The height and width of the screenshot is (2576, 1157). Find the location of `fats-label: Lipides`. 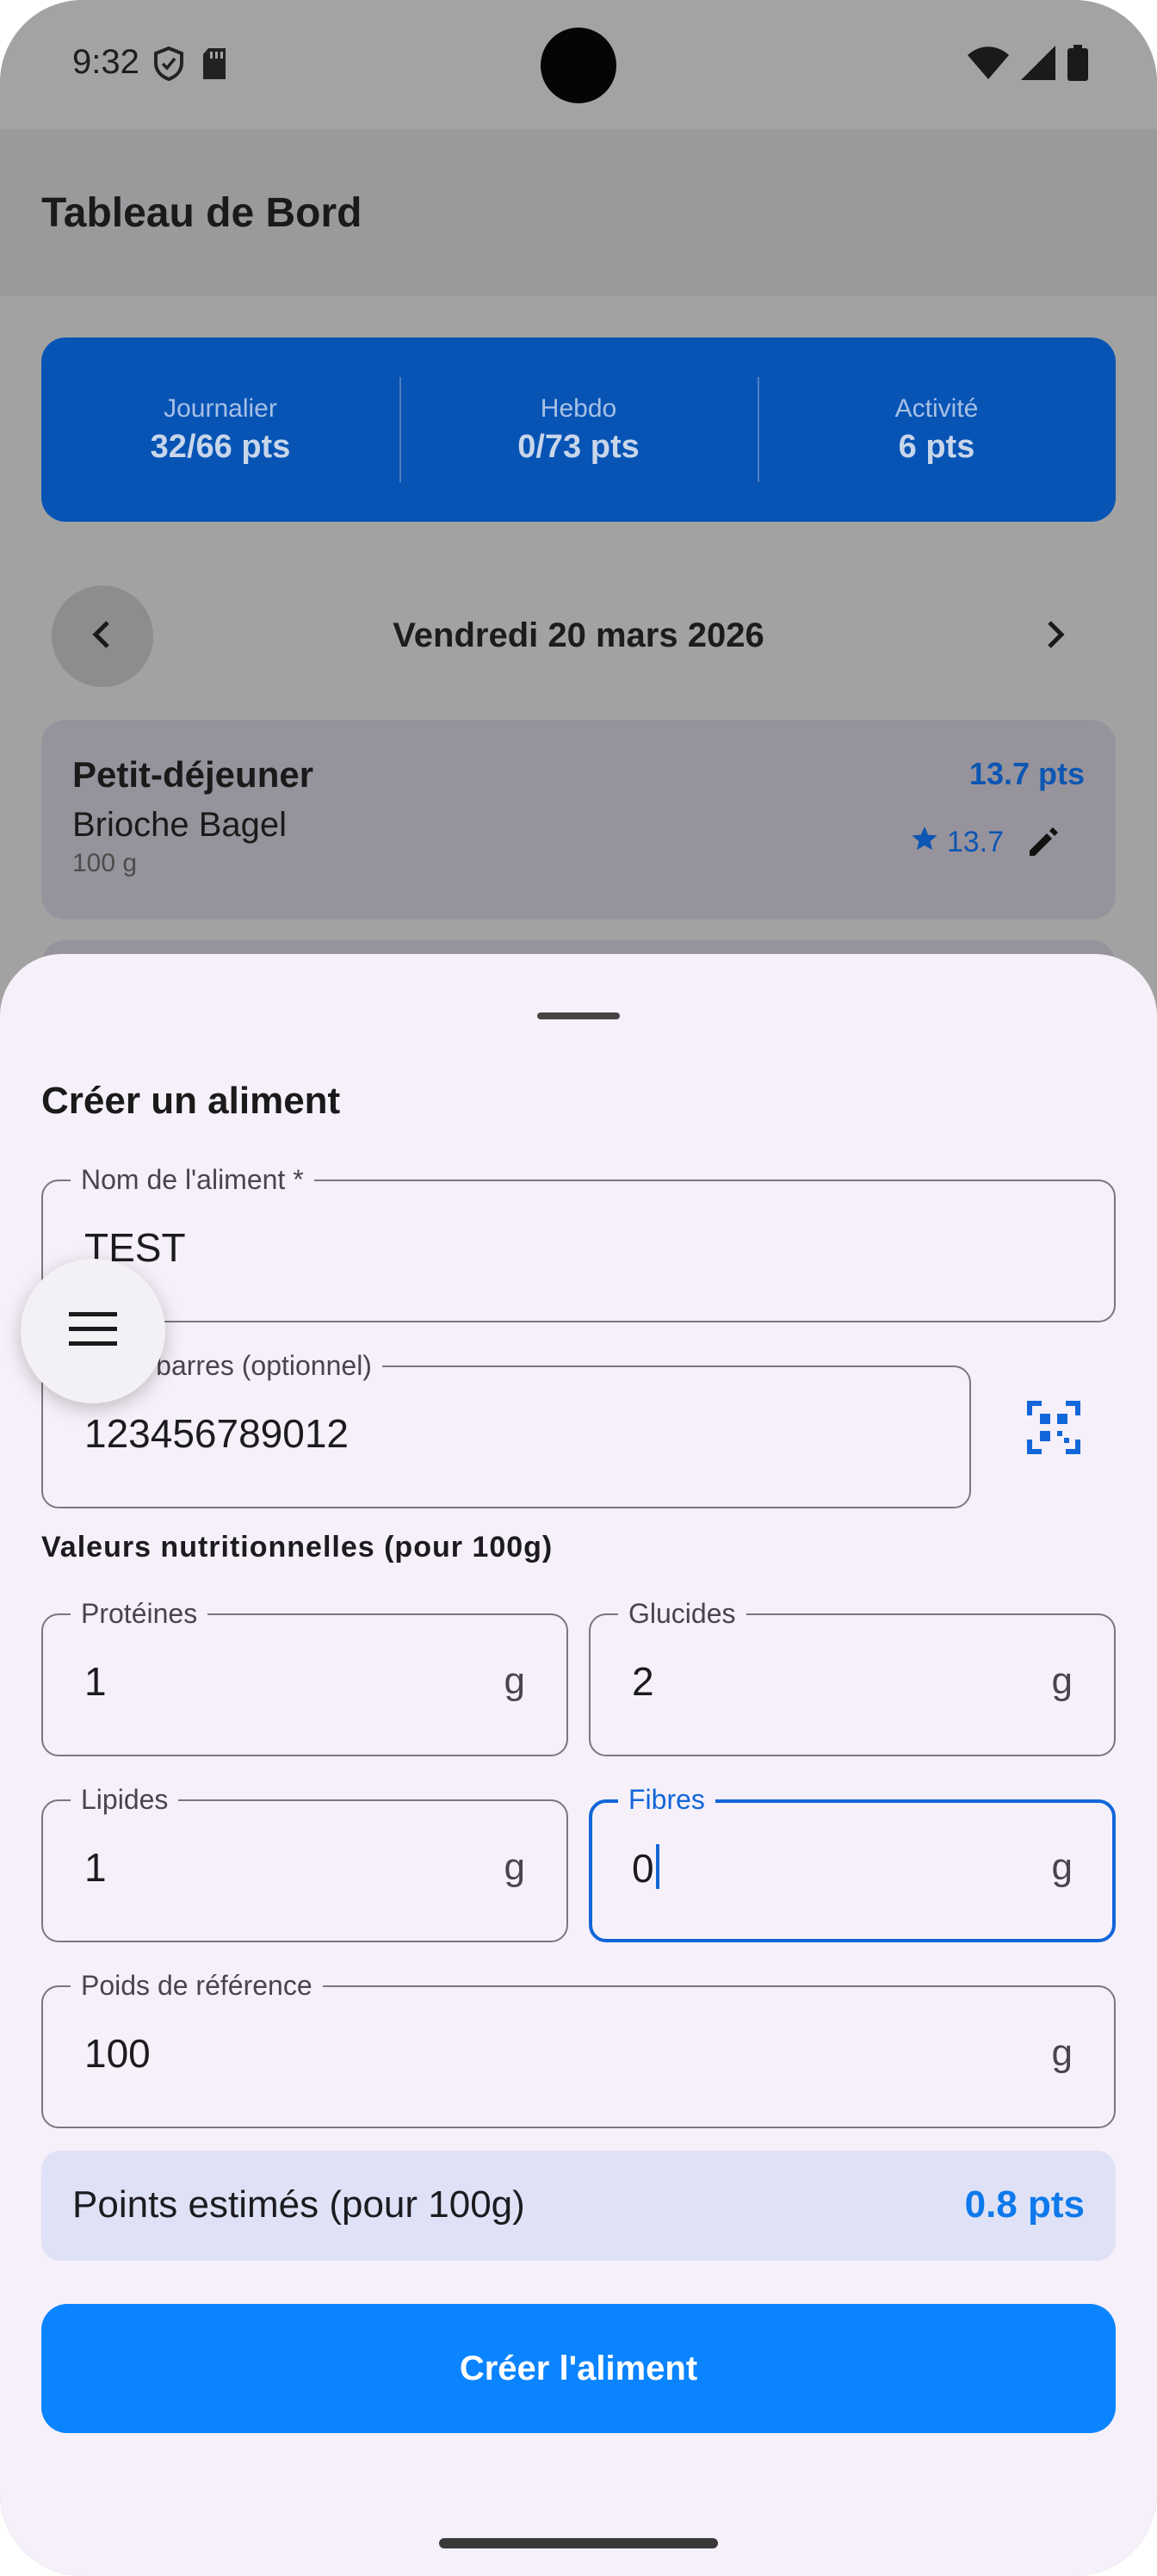

fats-label: Lipides is located at coordinates (125, 1800).